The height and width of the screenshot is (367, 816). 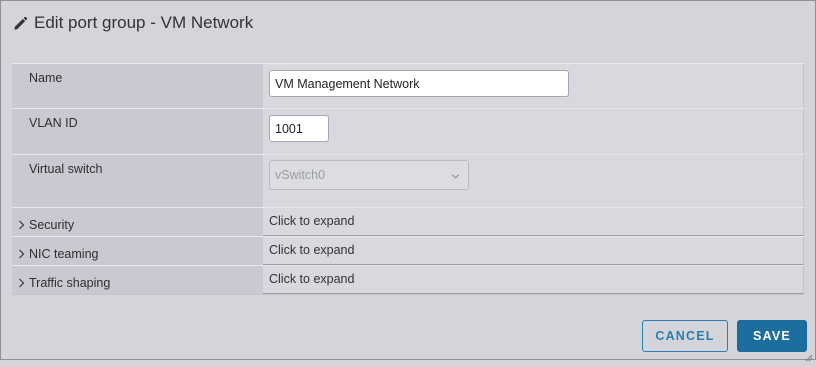 What do you see at coordinates (137, 131) in the screenshot?
I see `vlan-label: VLAN ID` at bounding box center [137, 131].